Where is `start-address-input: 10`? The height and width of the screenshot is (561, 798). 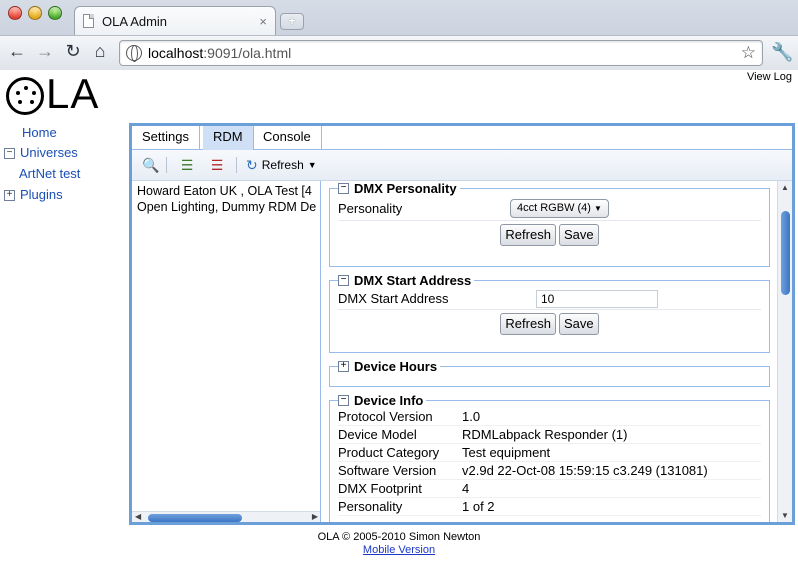 start-address-input: 10 is located at coordinates (597, 298).